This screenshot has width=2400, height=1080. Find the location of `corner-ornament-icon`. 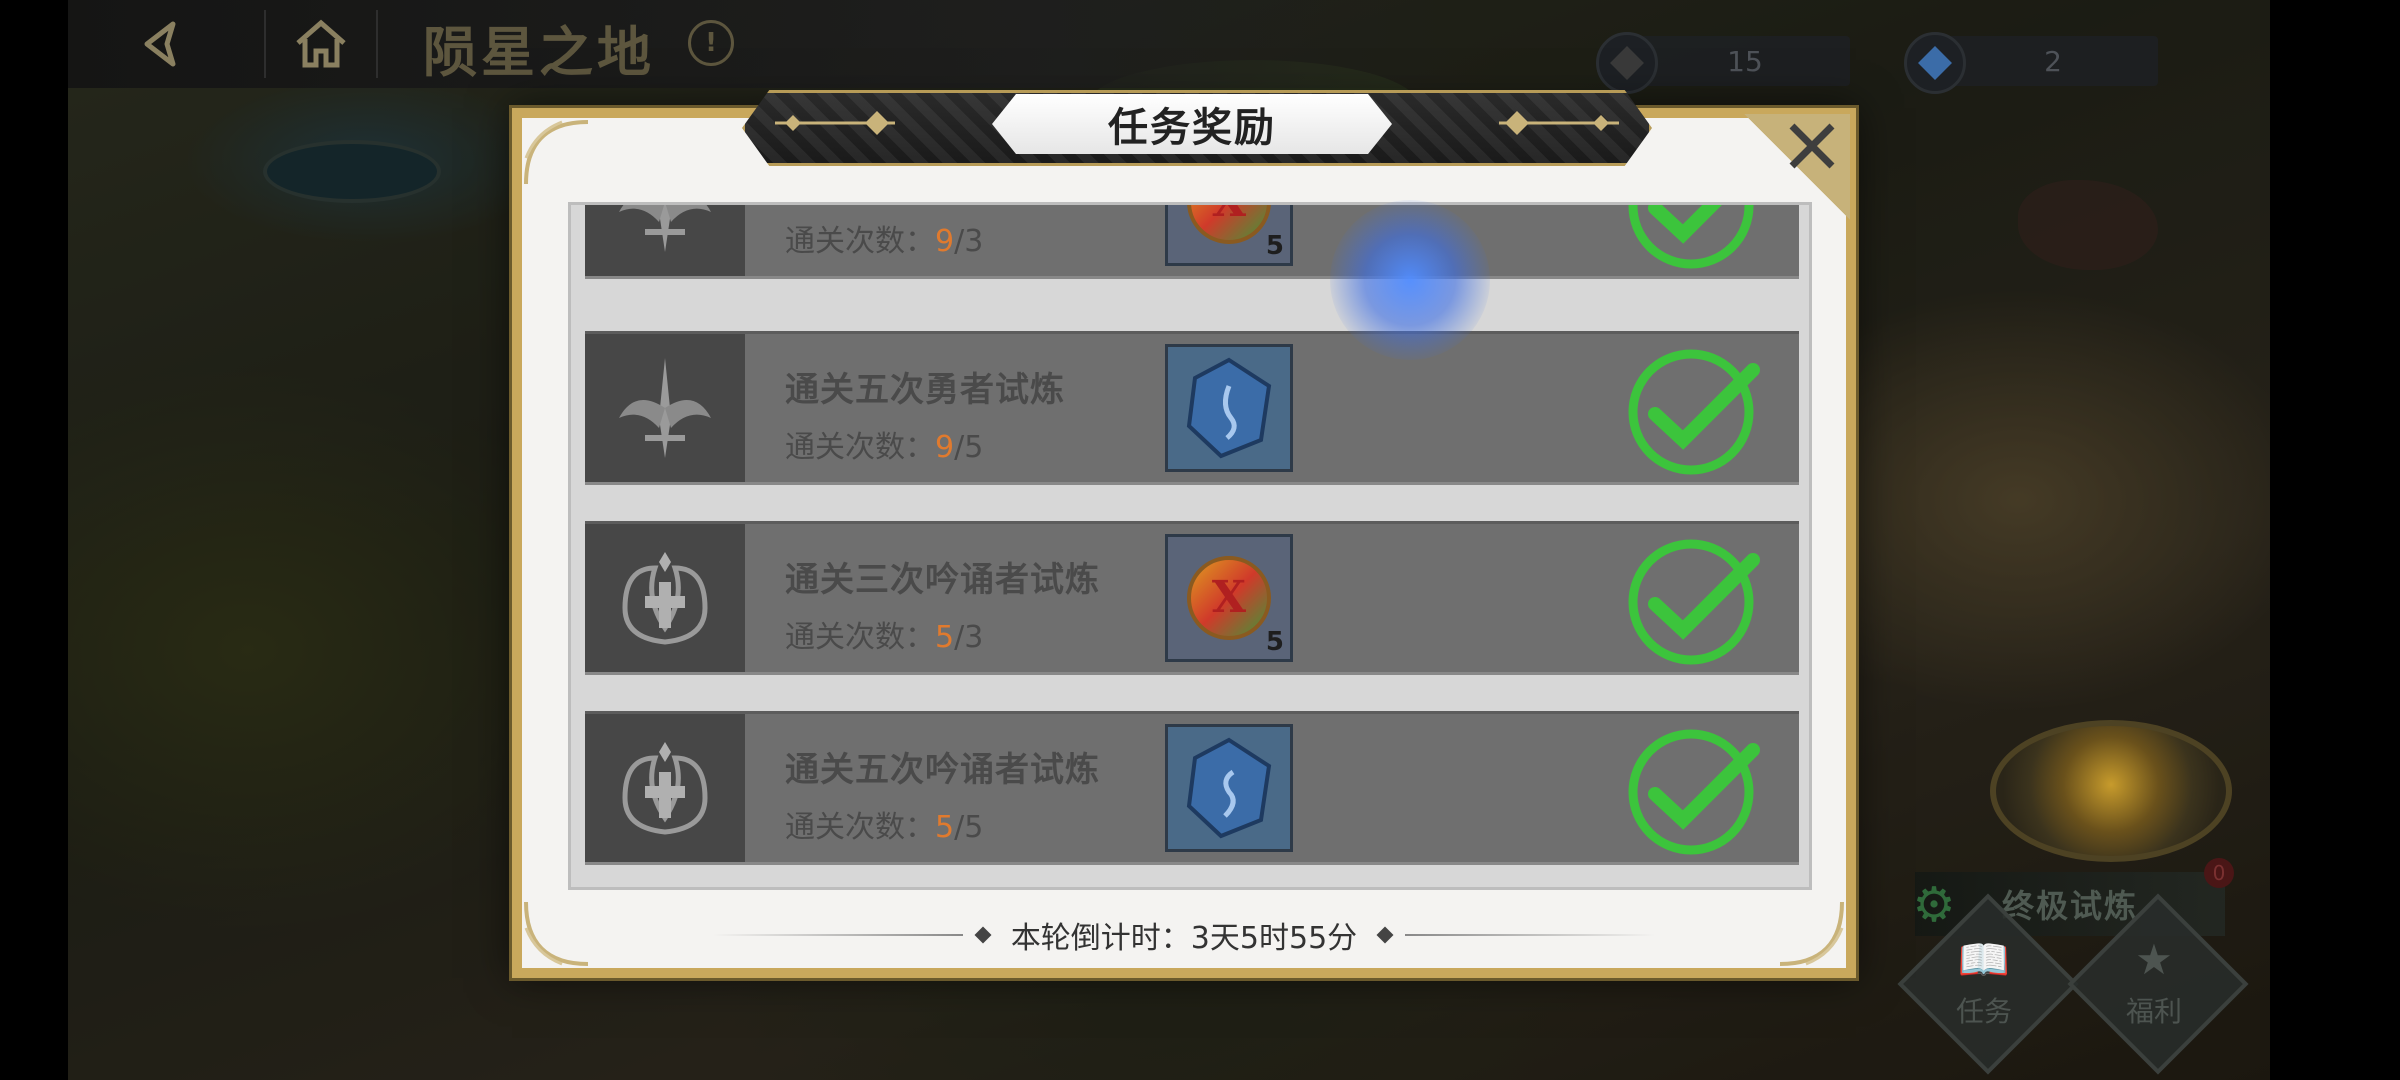

corner-ornament-icon is located at coordinates (557, 153).